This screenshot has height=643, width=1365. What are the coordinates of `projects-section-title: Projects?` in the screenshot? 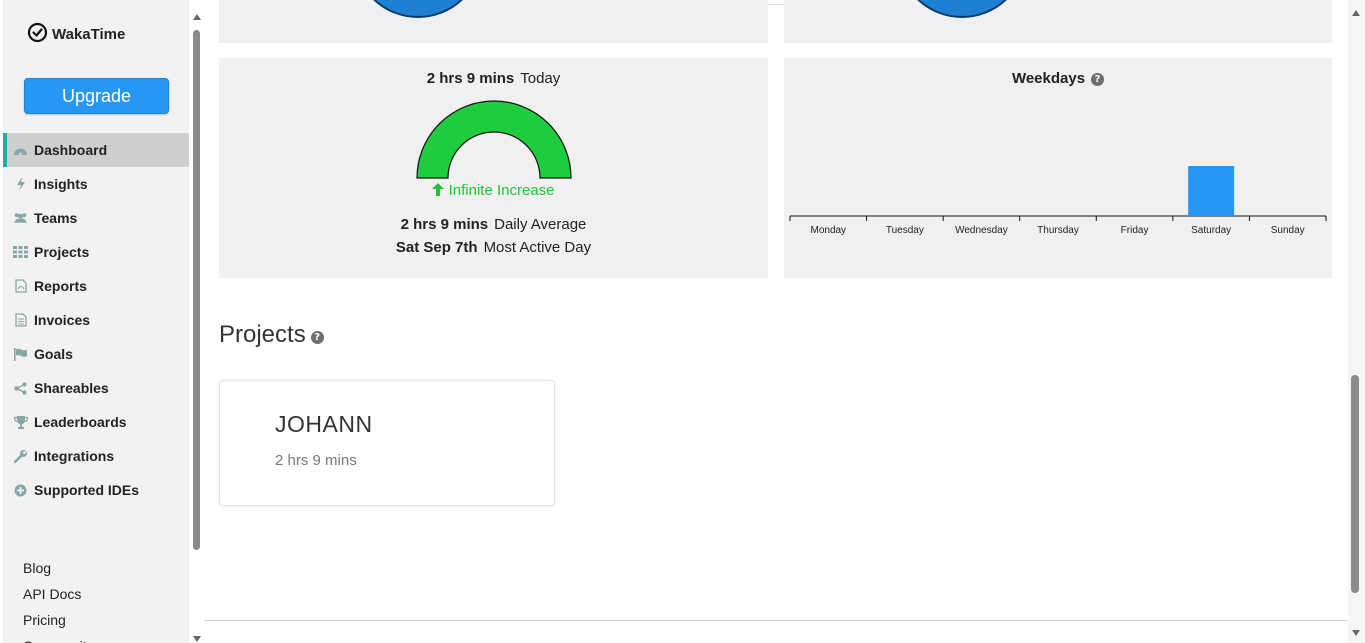 It's located at (271, 335).